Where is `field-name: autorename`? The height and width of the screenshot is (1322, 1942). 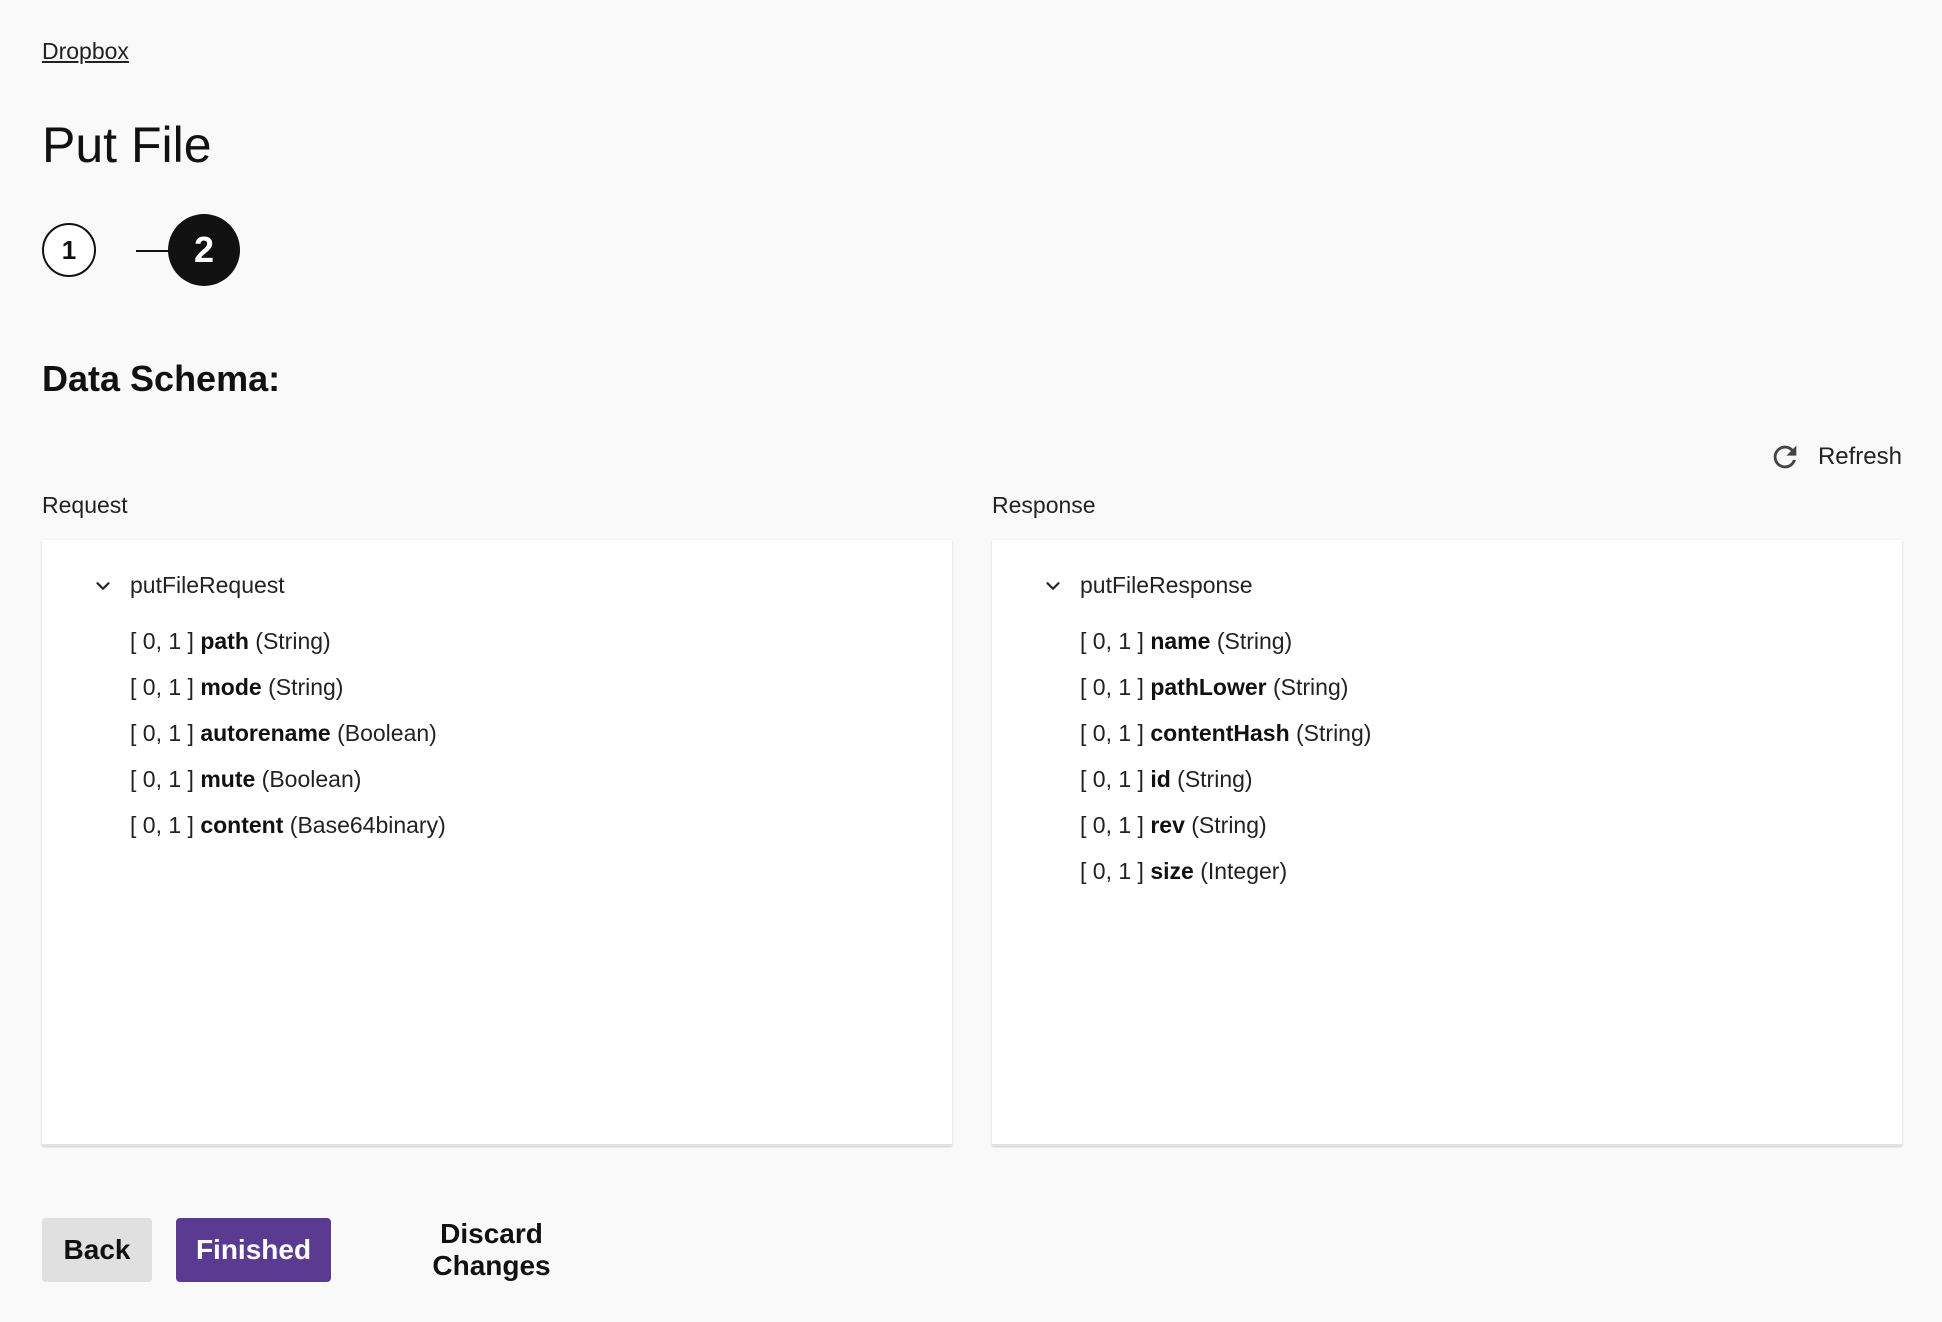 field-name: autorename is located at coordinates (265, 733).